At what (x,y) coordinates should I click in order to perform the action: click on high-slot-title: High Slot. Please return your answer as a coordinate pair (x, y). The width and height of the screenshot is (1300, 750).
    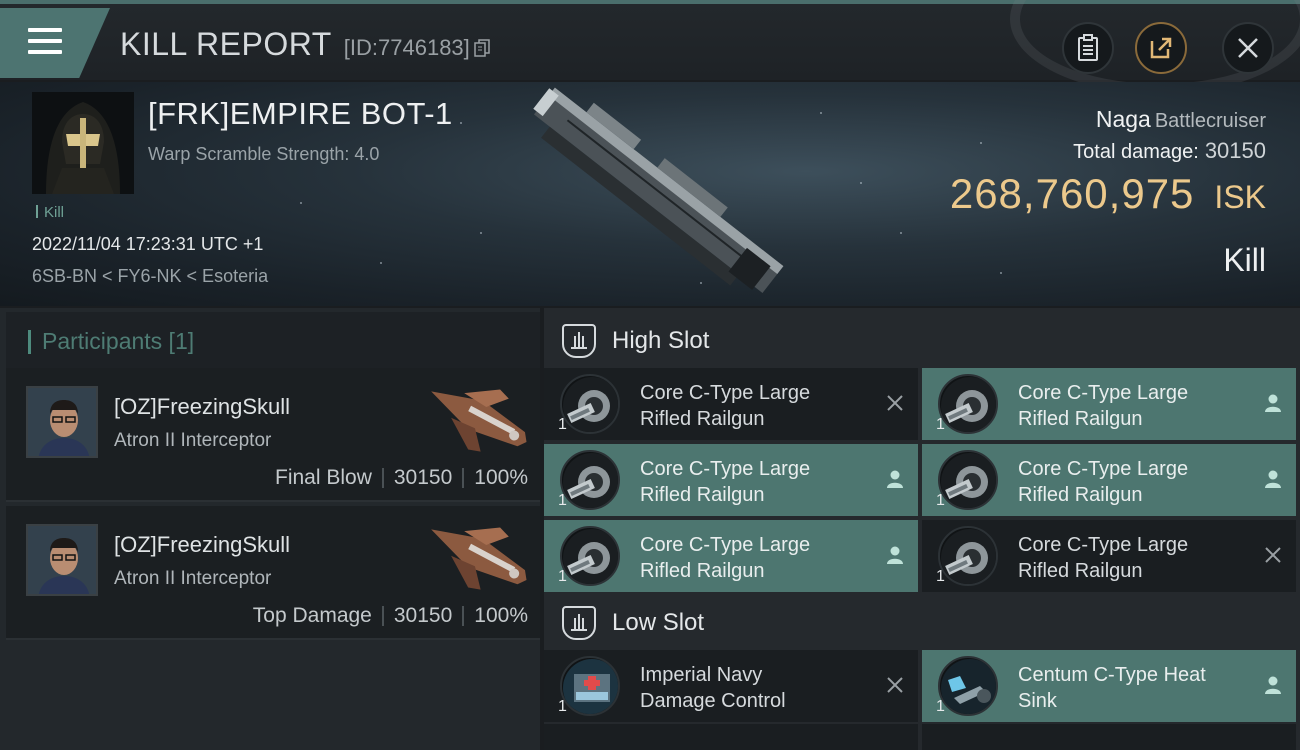
    Looking at the image, I should click on (661, 340).